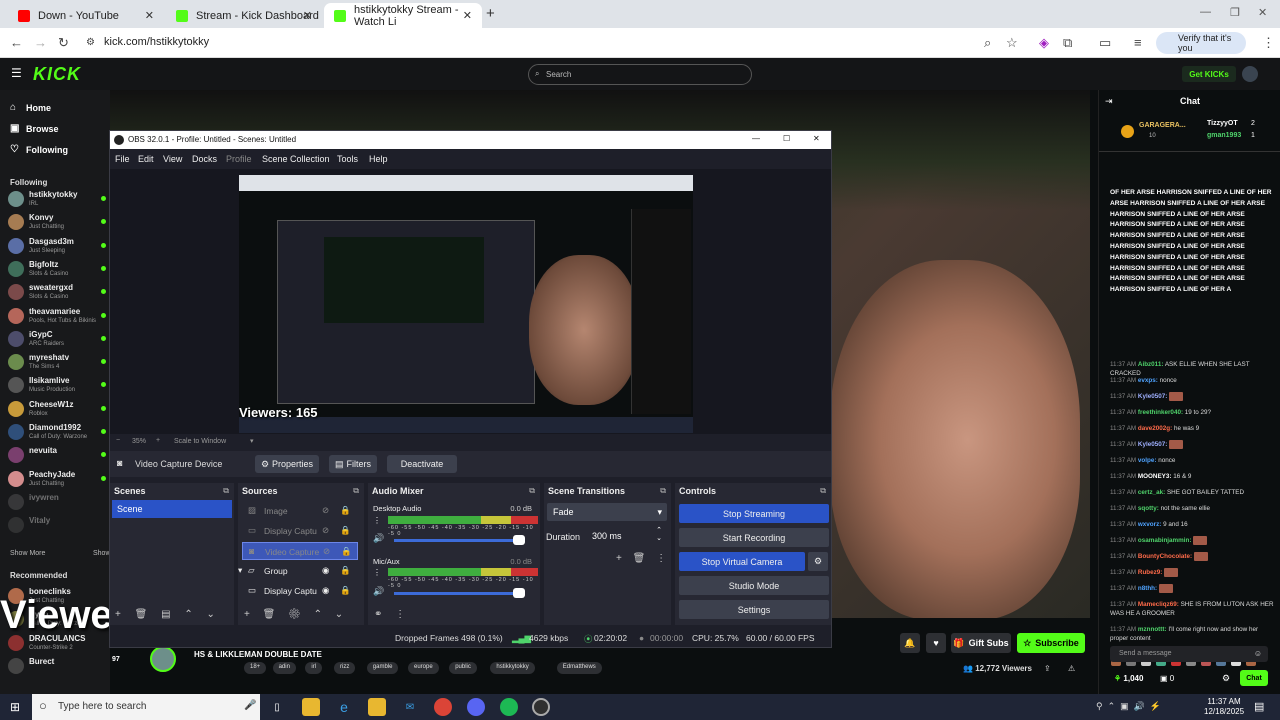  Describe the element at coordinates (27, 553) in the screenshot. I see `show-more-button: Show More` at that location.